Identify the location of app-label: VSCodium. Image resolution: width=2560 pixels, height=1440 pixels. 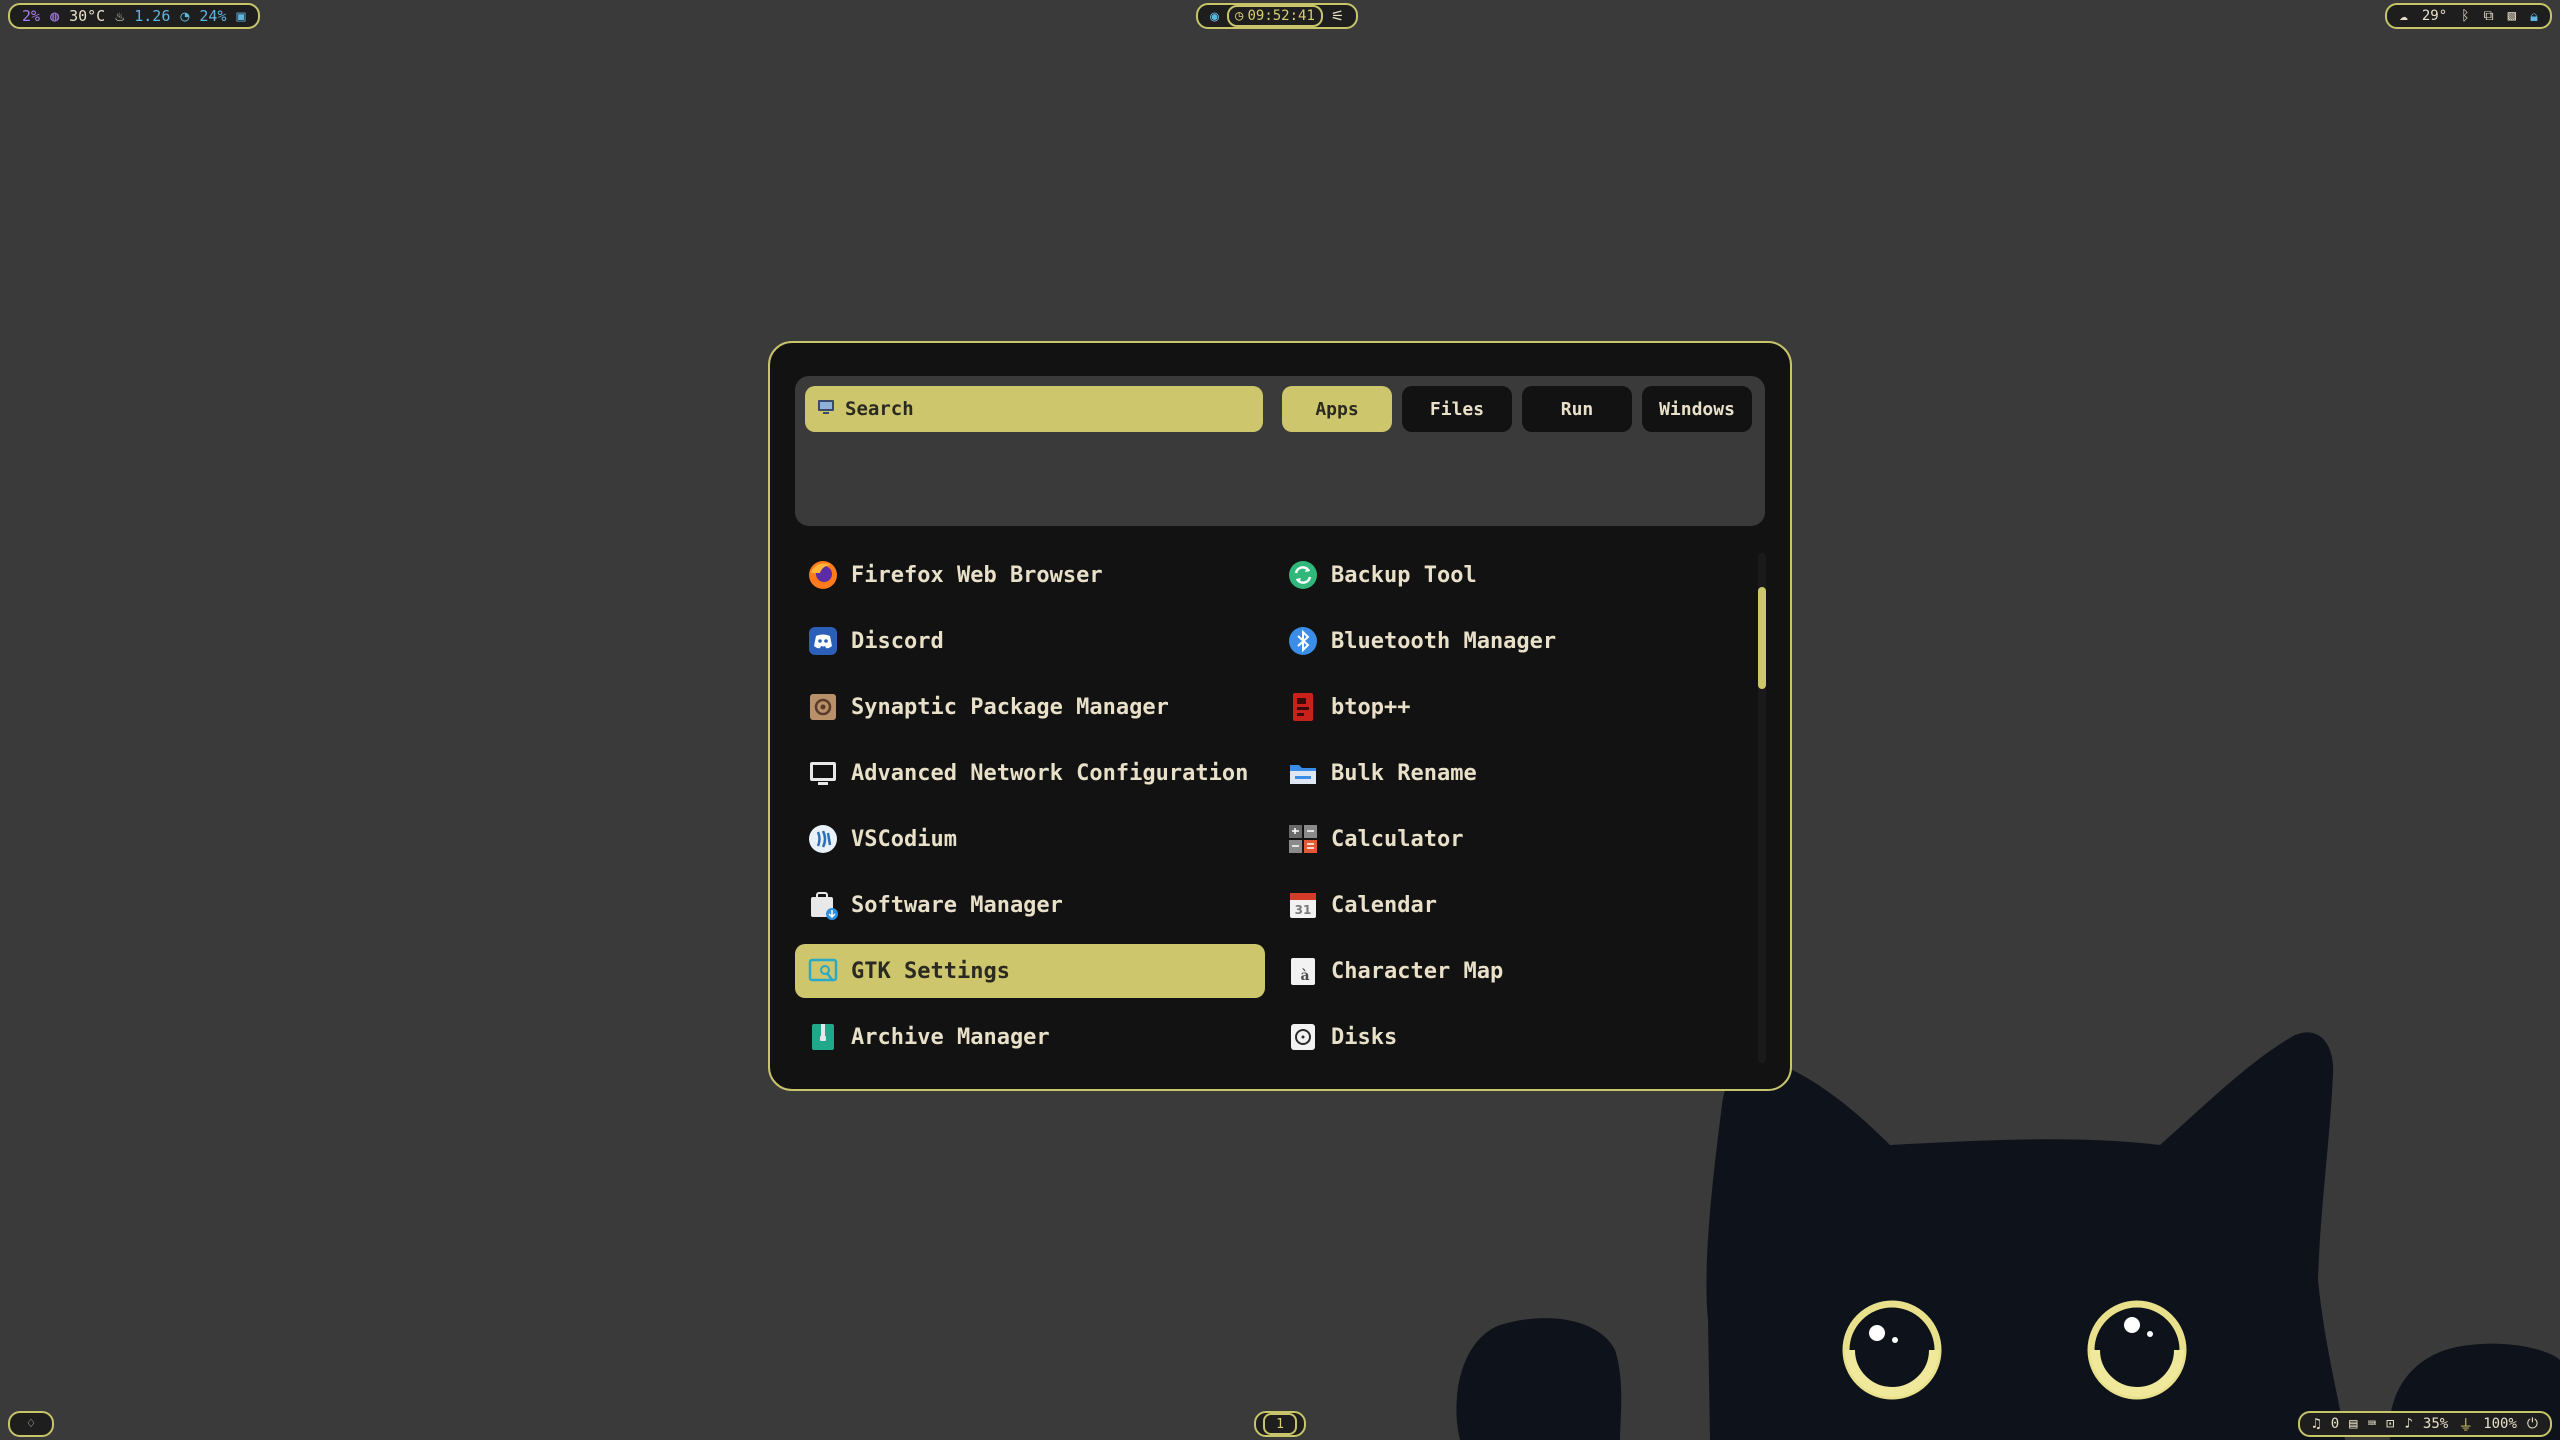
(904, 839).